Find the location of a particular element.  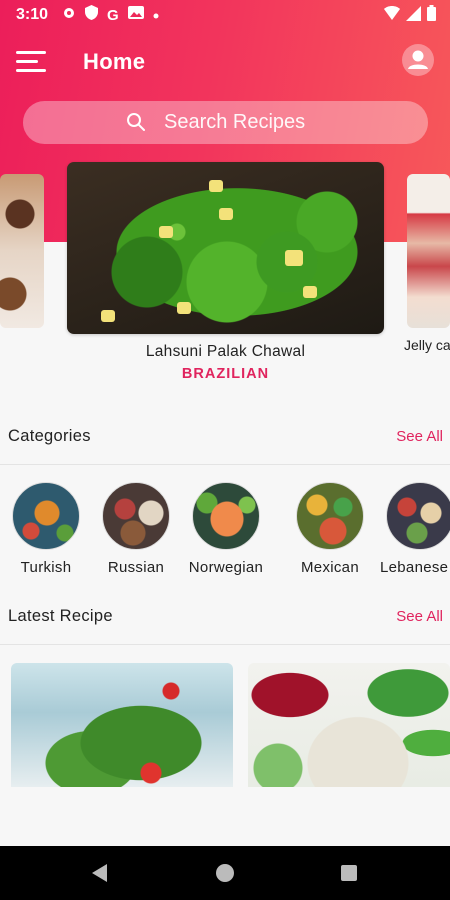

category-item-turkish: Turkish is located at coordinates (46, 529).